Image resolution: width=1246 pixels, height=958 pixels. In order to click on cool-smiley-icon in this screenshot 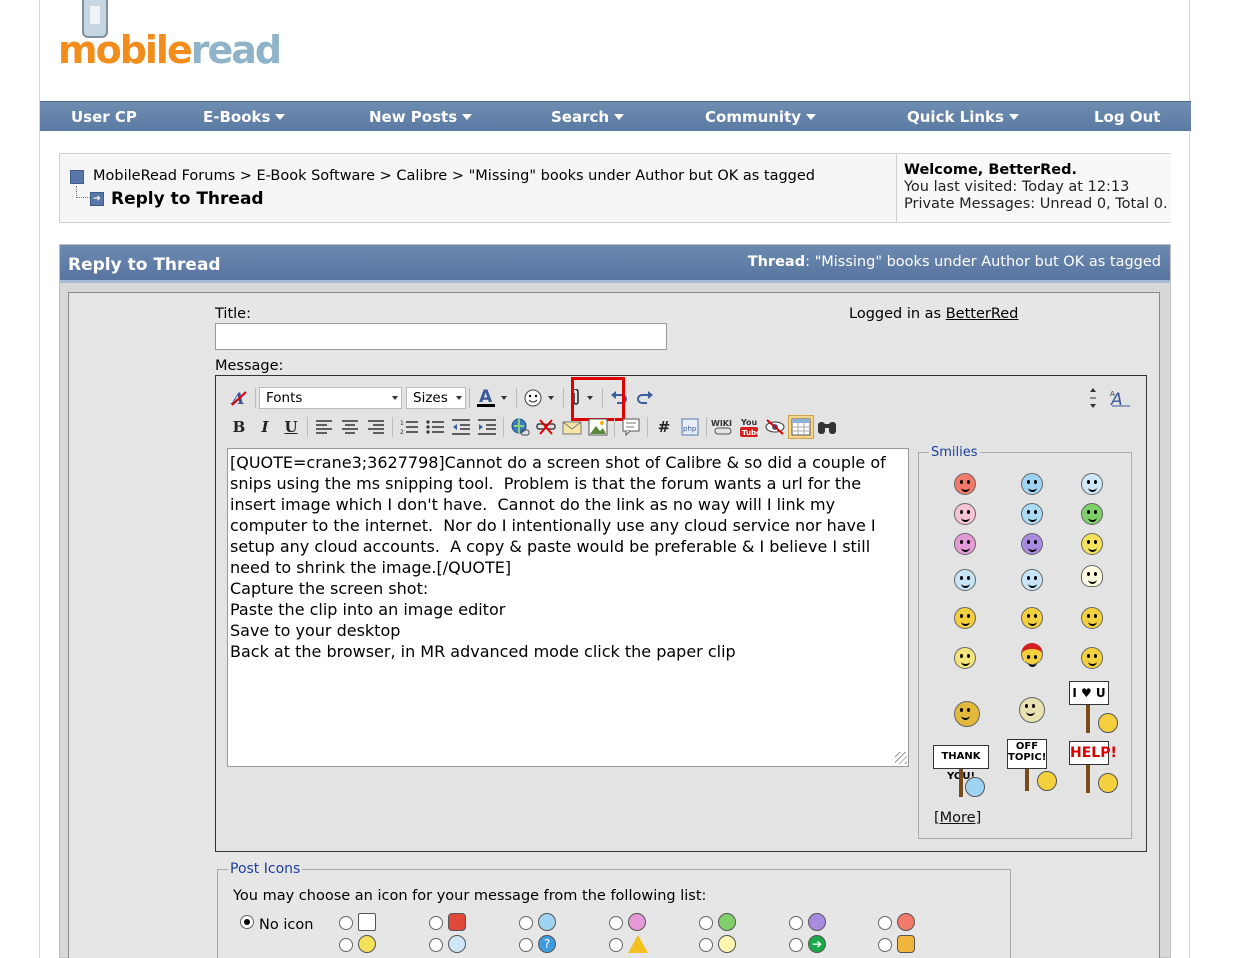, I will do `click(1092, 484)`.